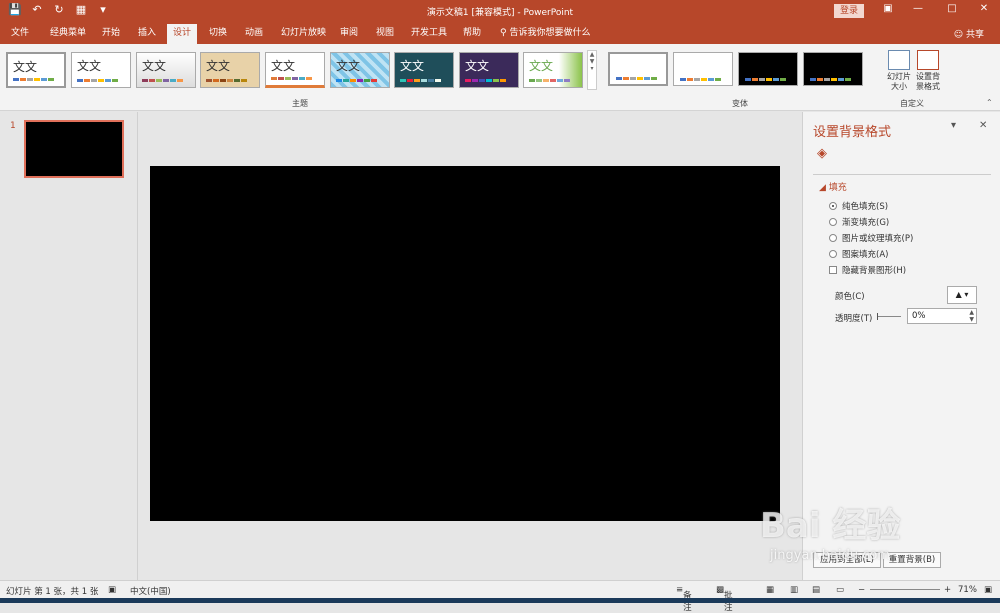  Describe the element at coordinates (969, 33) in the screenshot. I see `share-button: ☺ 共享` at that location.